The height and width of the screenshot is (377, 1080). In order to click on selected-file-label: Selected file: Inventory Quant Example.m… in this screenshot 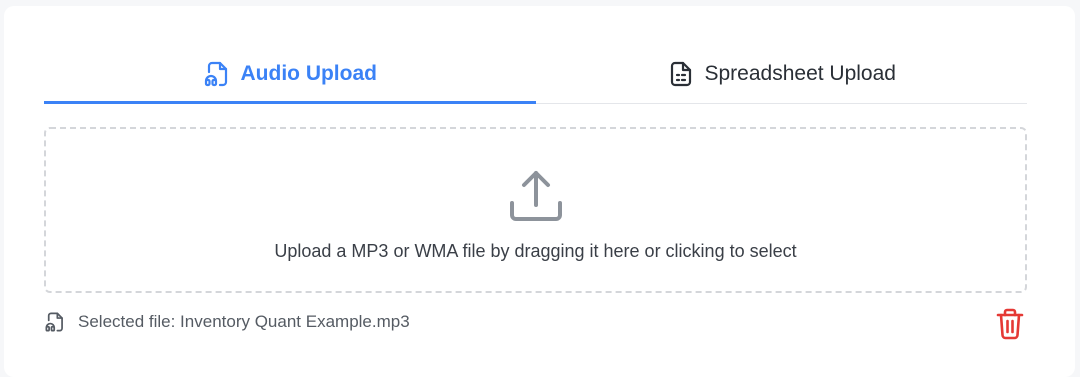, I will do `click(244, 321)`.